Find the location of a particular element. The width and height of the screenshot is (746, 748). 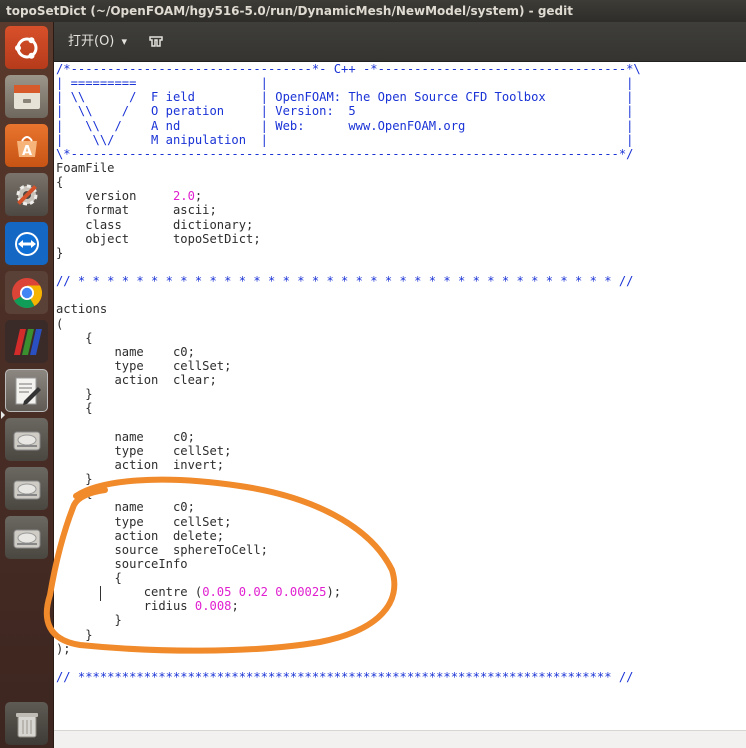

code-line: | \\ / A nd | Web: www.OpenFOAM.org | is located at coordinates (348, 126).